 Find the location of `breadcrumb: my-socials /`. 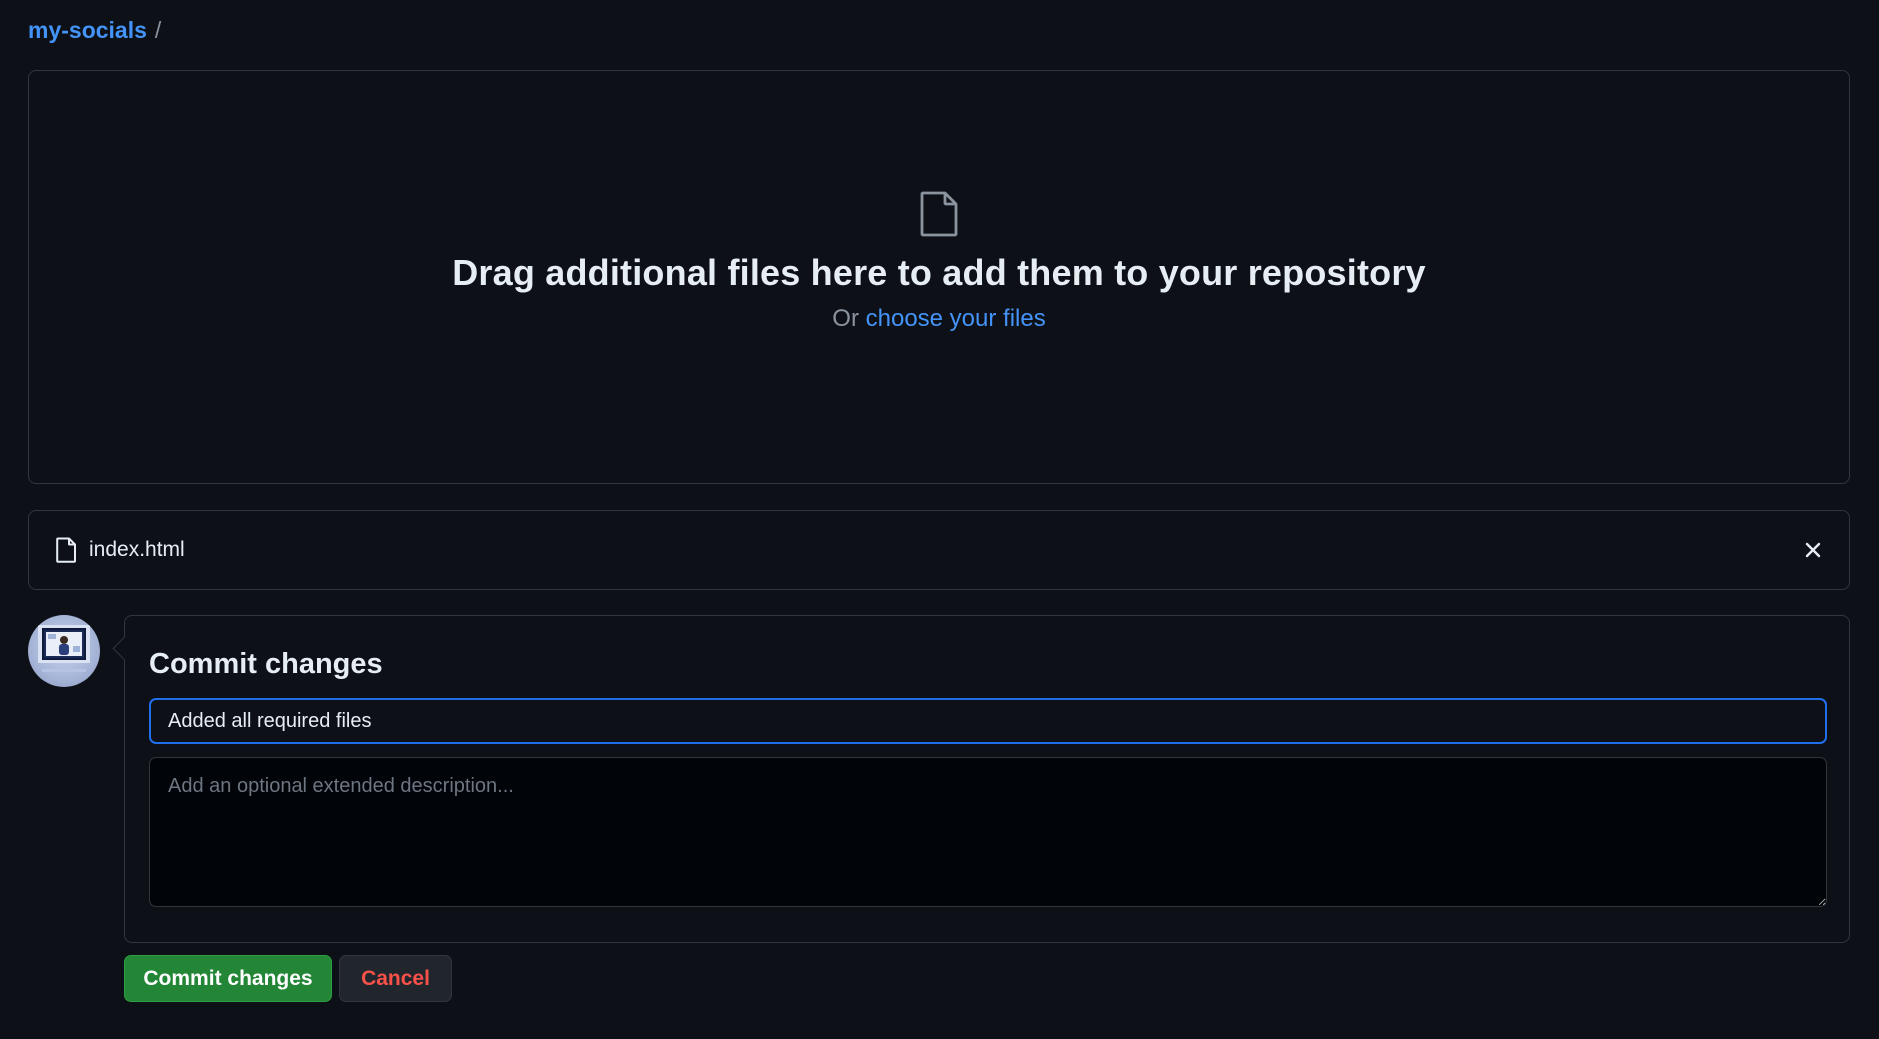

breadcrumb: my-socials / is located at coordinates (94, 30).